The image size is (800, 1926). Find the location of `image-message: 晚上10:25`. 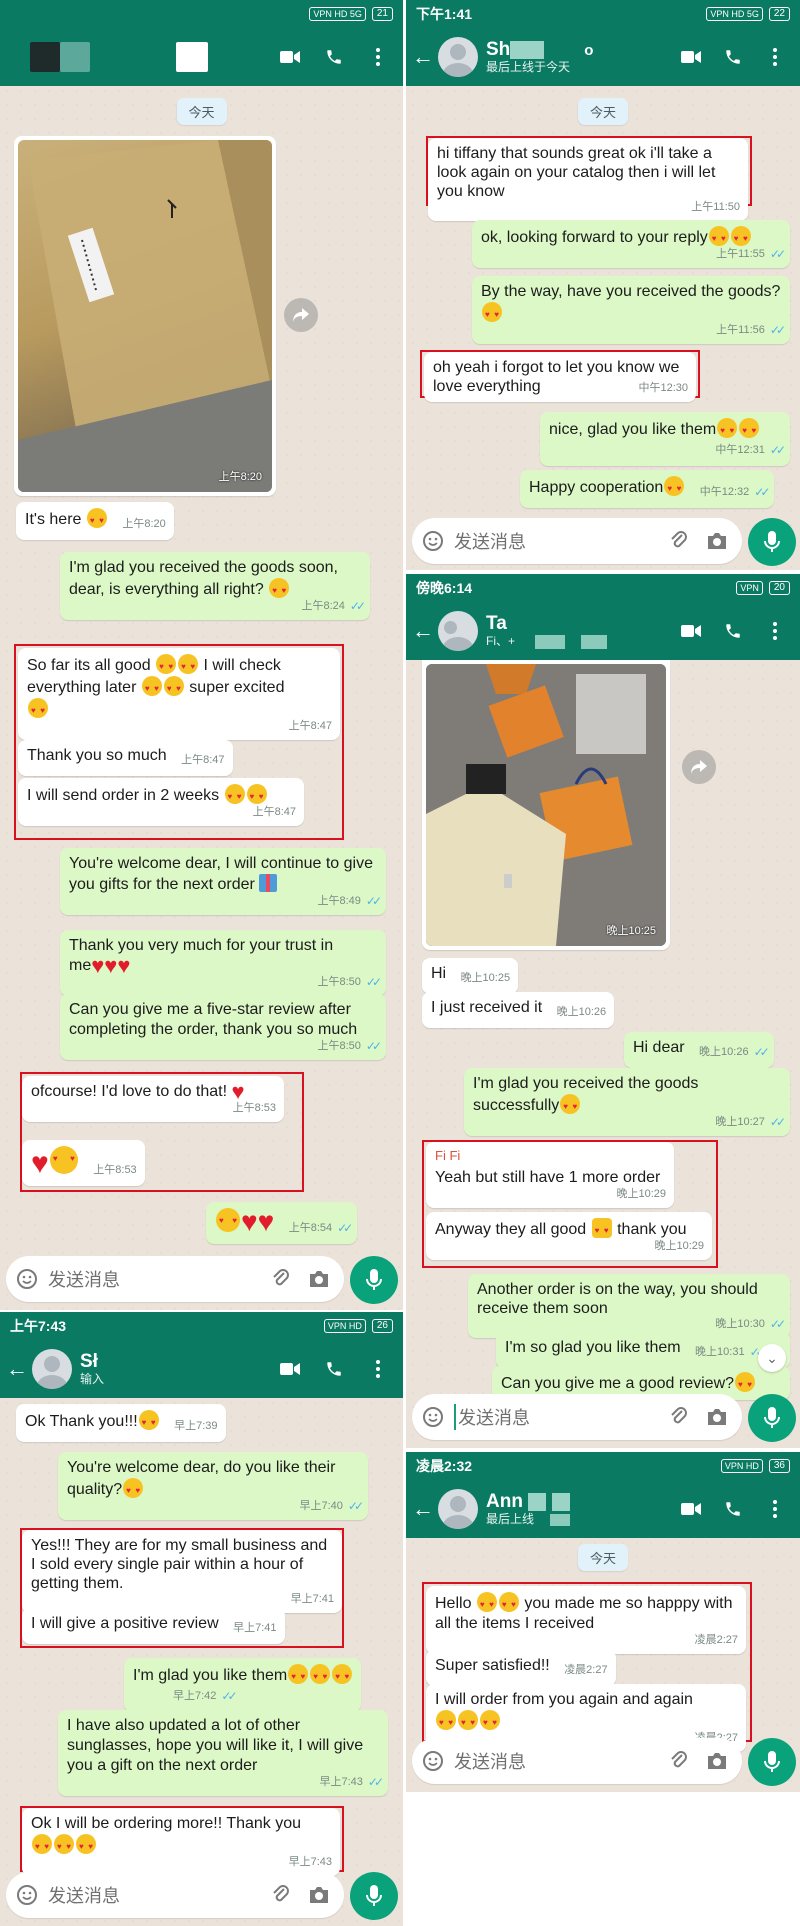

image-message: 晚上10:25 is located at coordinates (546, 805).